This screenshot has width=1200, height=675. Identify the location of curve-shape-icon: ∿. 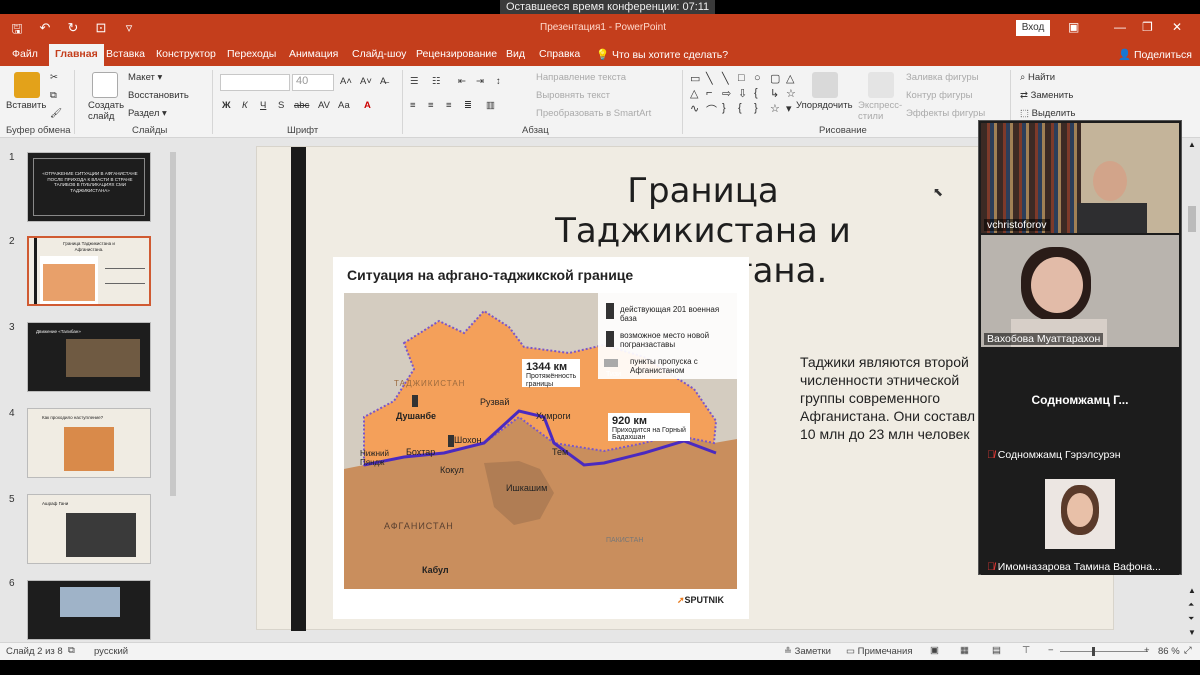
(697, 110).